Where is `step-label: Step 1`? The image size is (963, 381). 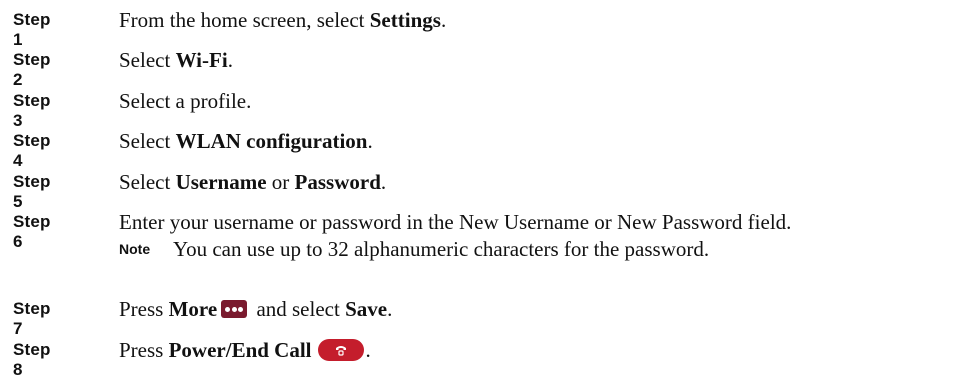
step-label: Step 1 is located at coordinates (32, 29).